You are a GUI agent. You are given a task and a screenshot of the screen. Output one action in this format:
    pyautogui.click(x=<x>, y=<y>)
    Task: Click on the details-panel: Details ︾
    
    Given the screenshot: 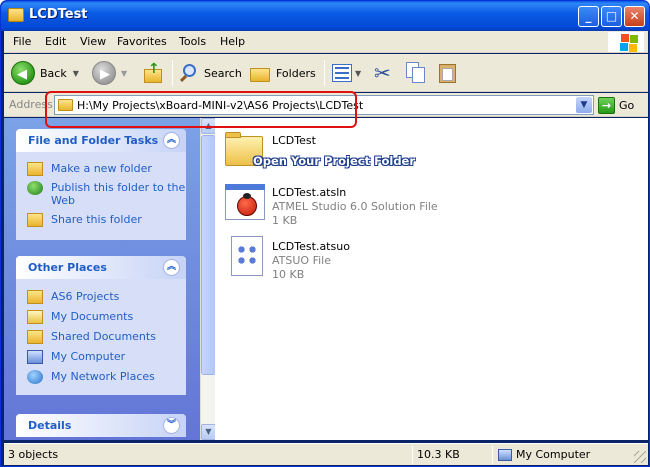 What is the action you would take?
    pyautogui.click(x=101, y=425)
    